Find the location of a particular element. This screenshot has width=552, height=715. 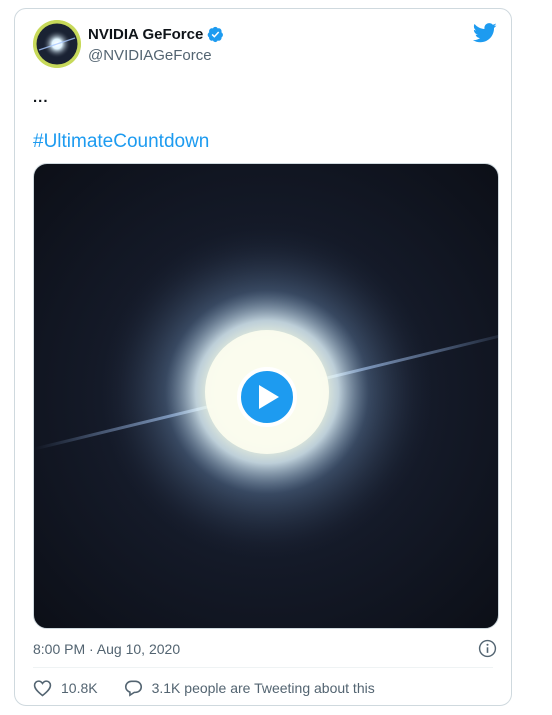

play-button is located at coordinates (267, 397).